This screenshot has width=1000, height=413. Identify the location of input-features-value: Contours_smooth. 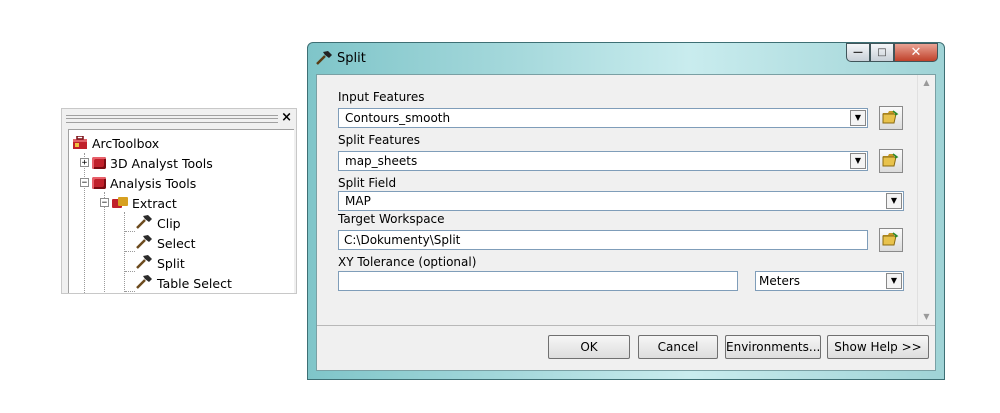
(398, 118).